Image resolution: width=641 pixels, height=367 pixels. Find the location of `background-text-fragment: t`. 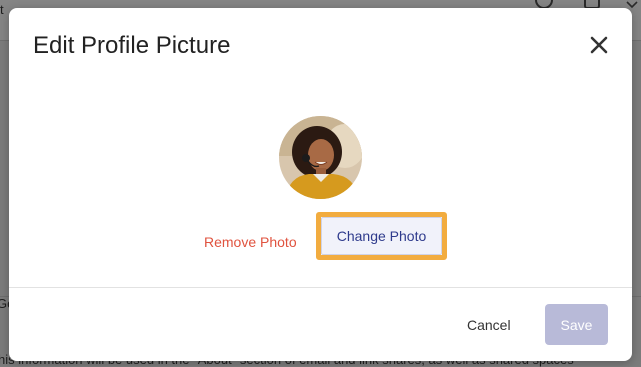

background-text-fragment: t is located at coordinates (2, 9).